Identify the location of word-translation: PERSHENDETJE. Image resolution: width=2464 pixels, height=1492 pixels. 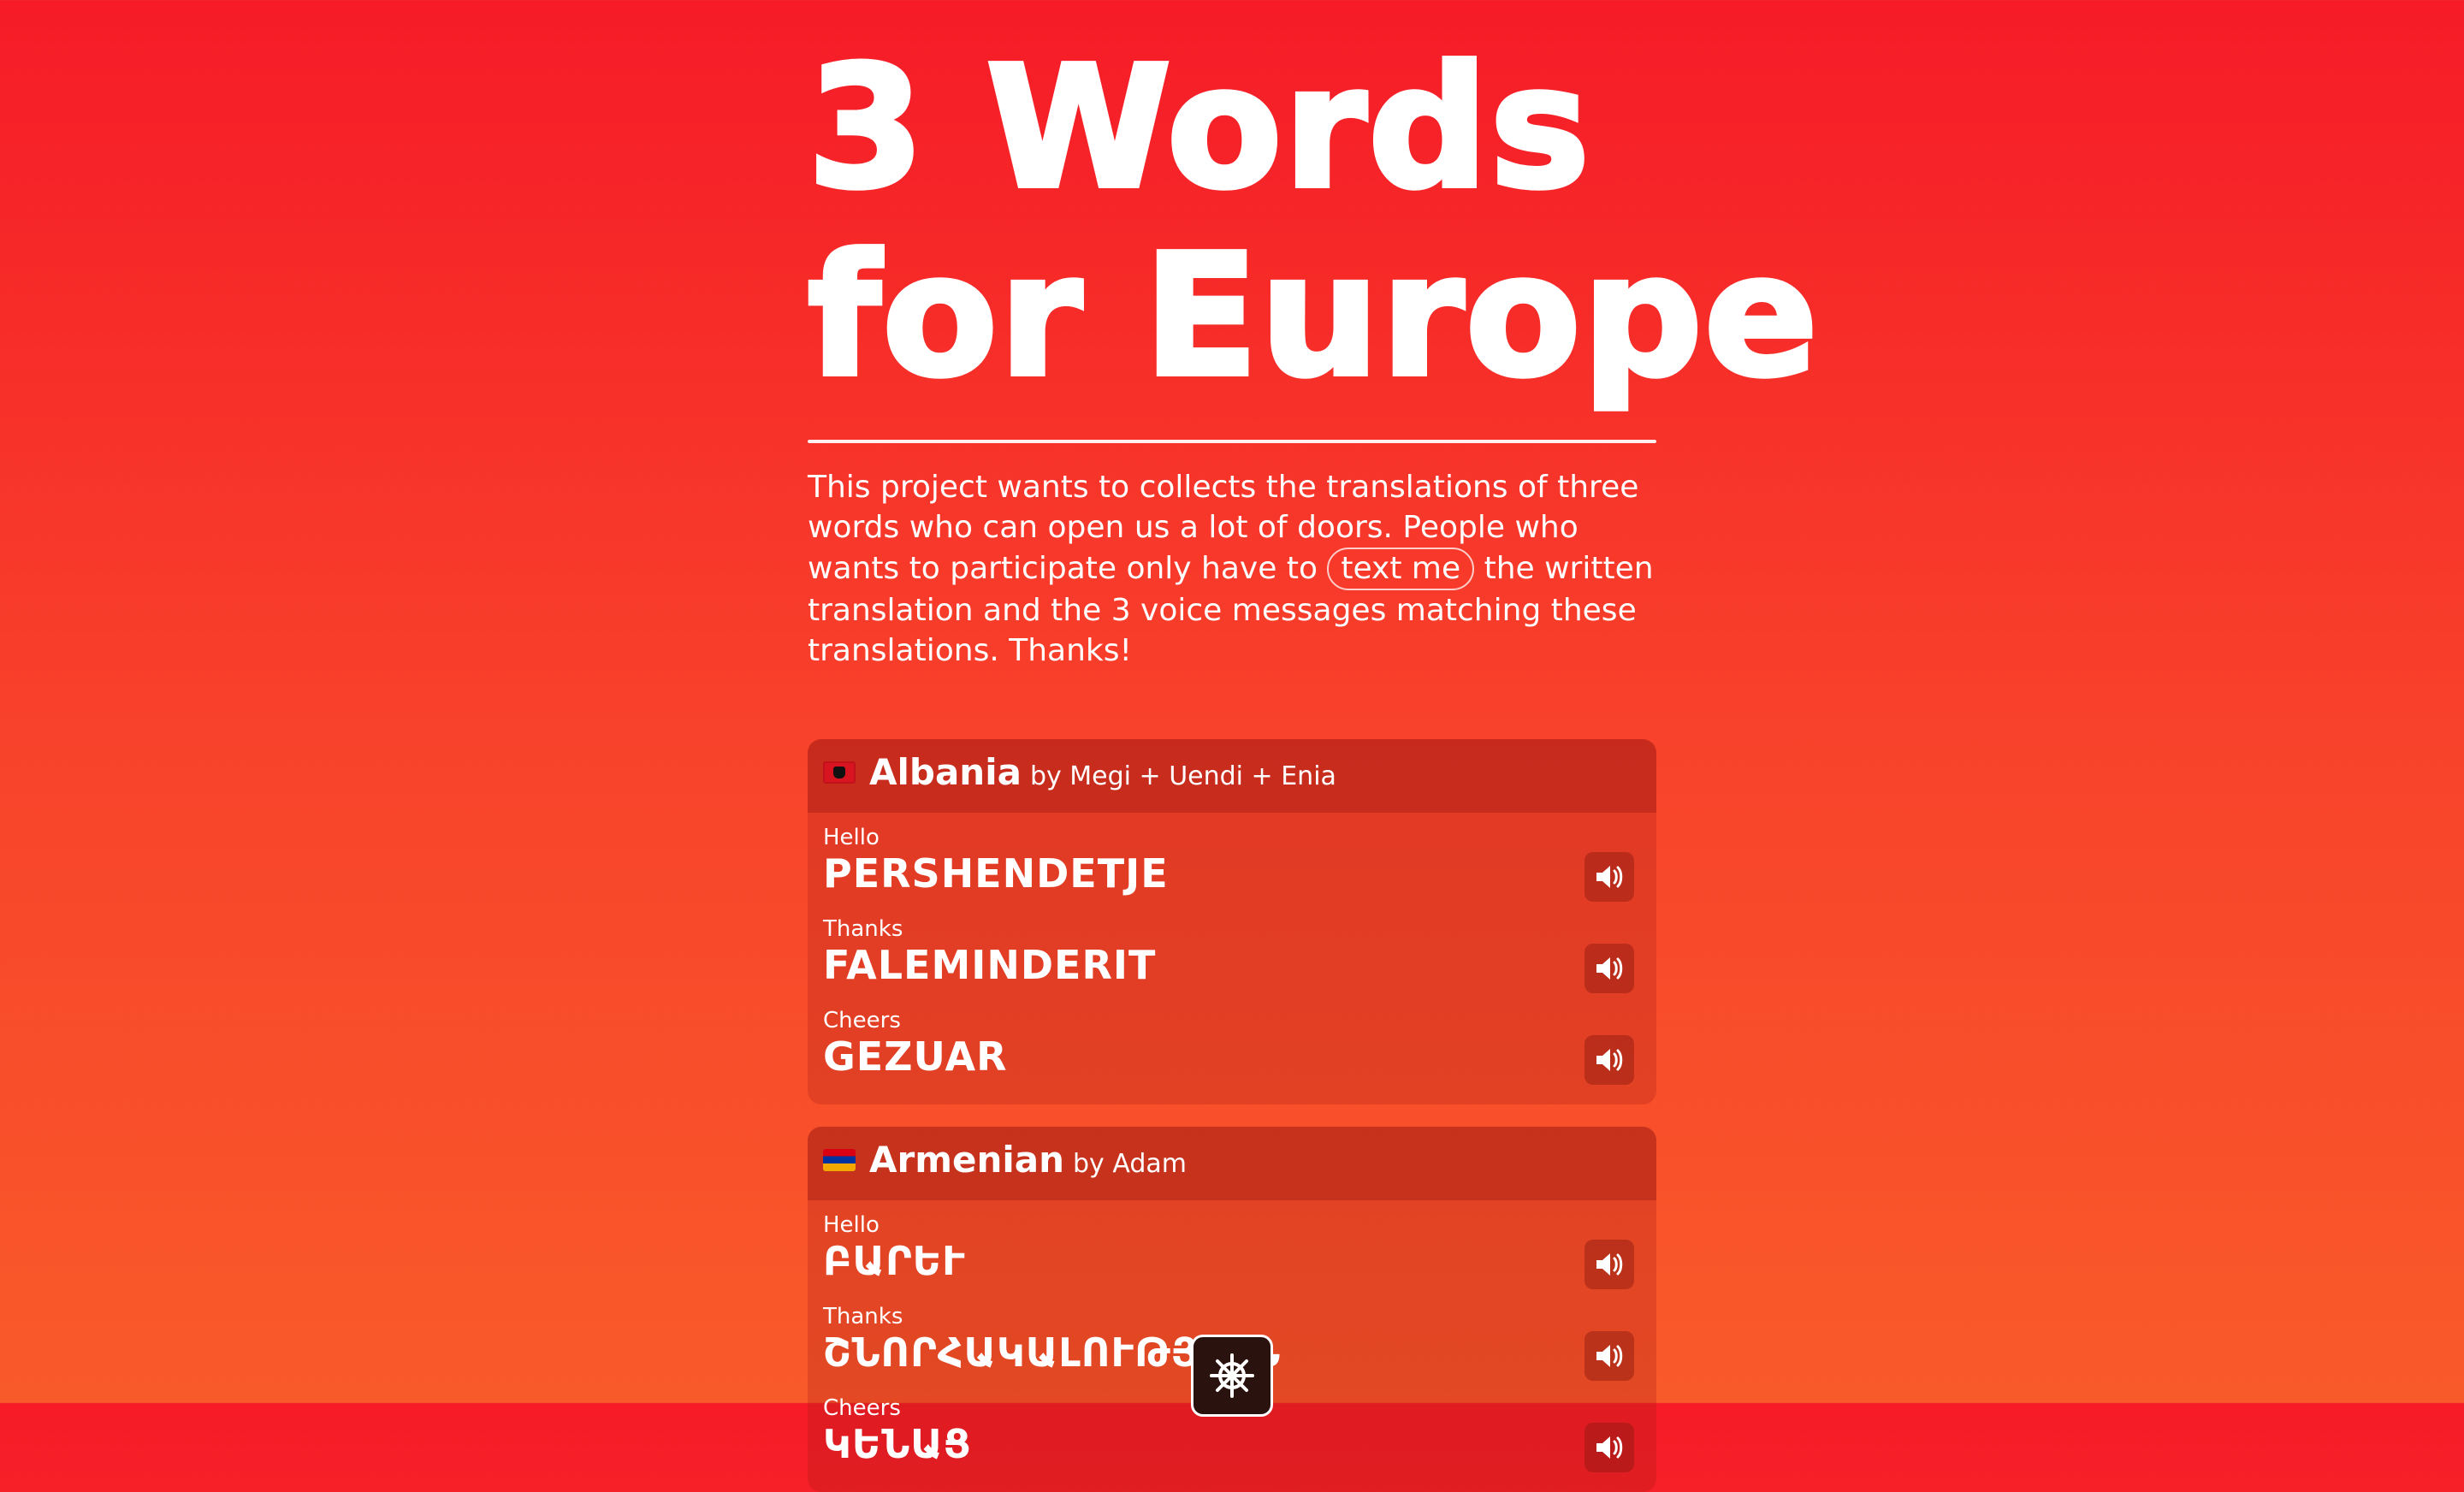
(996, 873).